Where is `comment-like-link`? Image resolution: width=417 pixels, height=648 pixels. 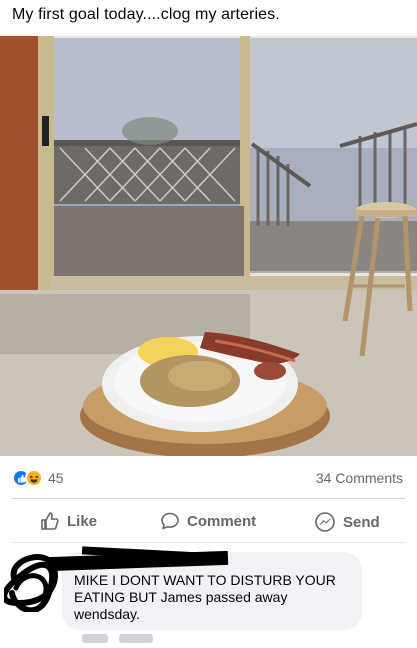
comment-like-link is located at coordinates (95, 638).